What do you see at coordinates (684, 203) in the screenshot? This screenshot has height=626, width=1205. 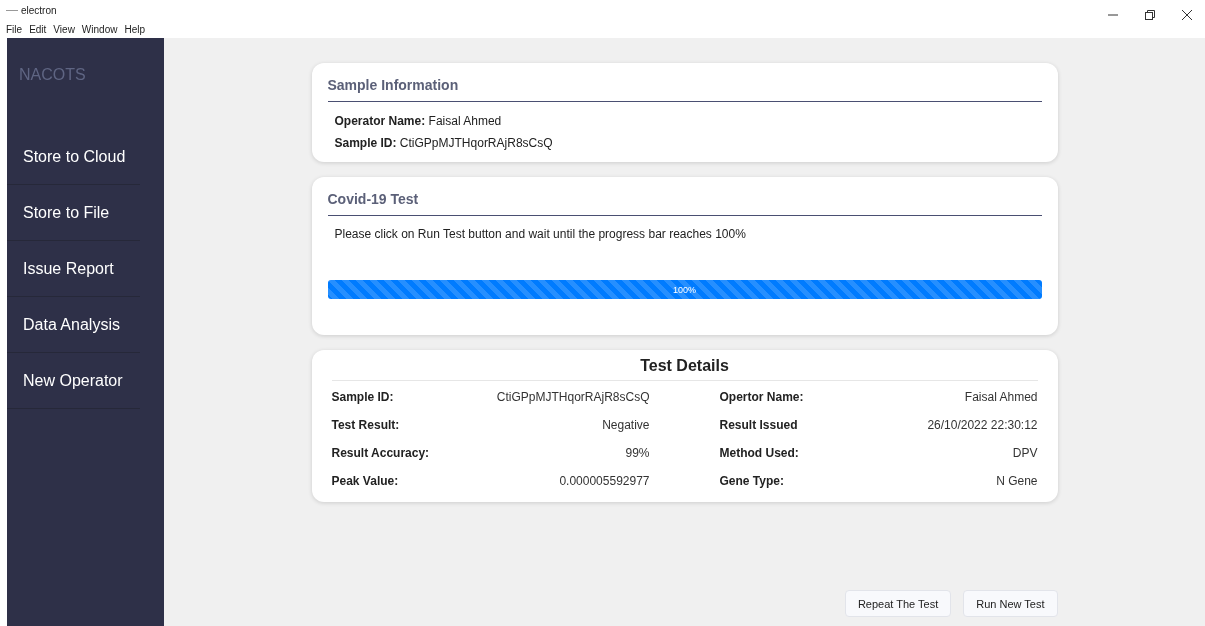 I see `card-title: Covid-19 Test` at bounding box center [684, 203].